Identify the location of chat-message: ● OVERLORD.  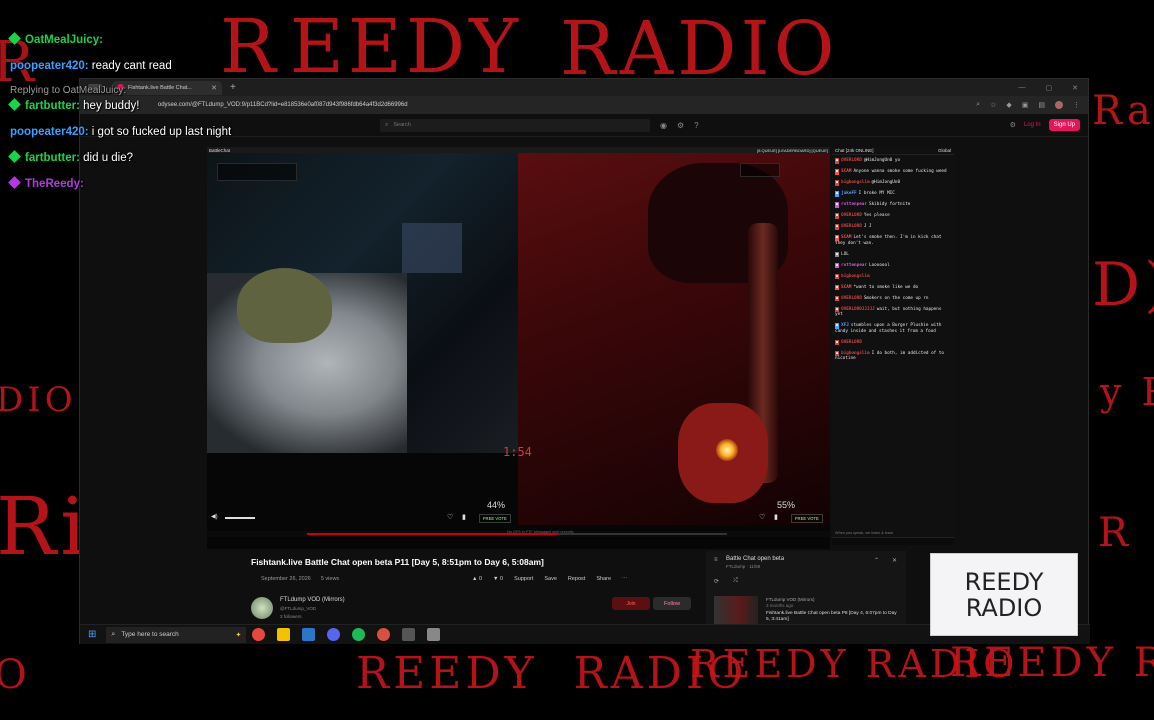
(893, 342).